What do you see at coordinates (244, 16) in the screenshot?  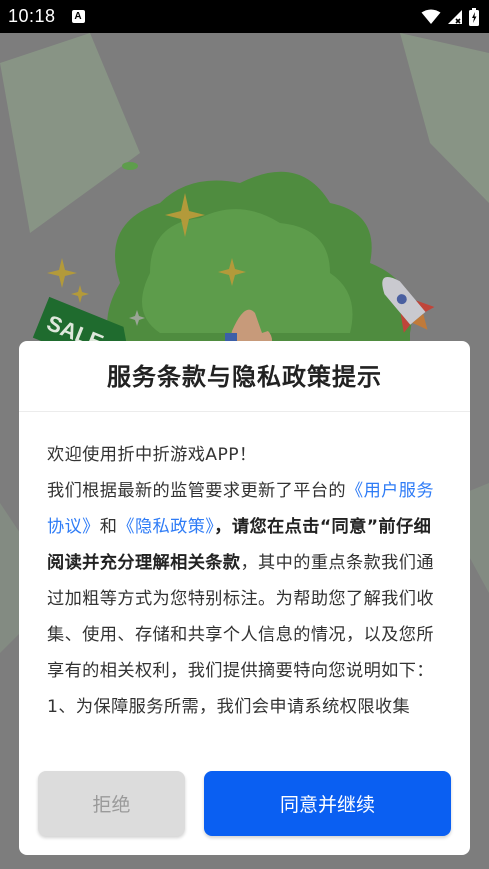 I see `status-bar: 10:18 A` at bounding box center [244, 16].